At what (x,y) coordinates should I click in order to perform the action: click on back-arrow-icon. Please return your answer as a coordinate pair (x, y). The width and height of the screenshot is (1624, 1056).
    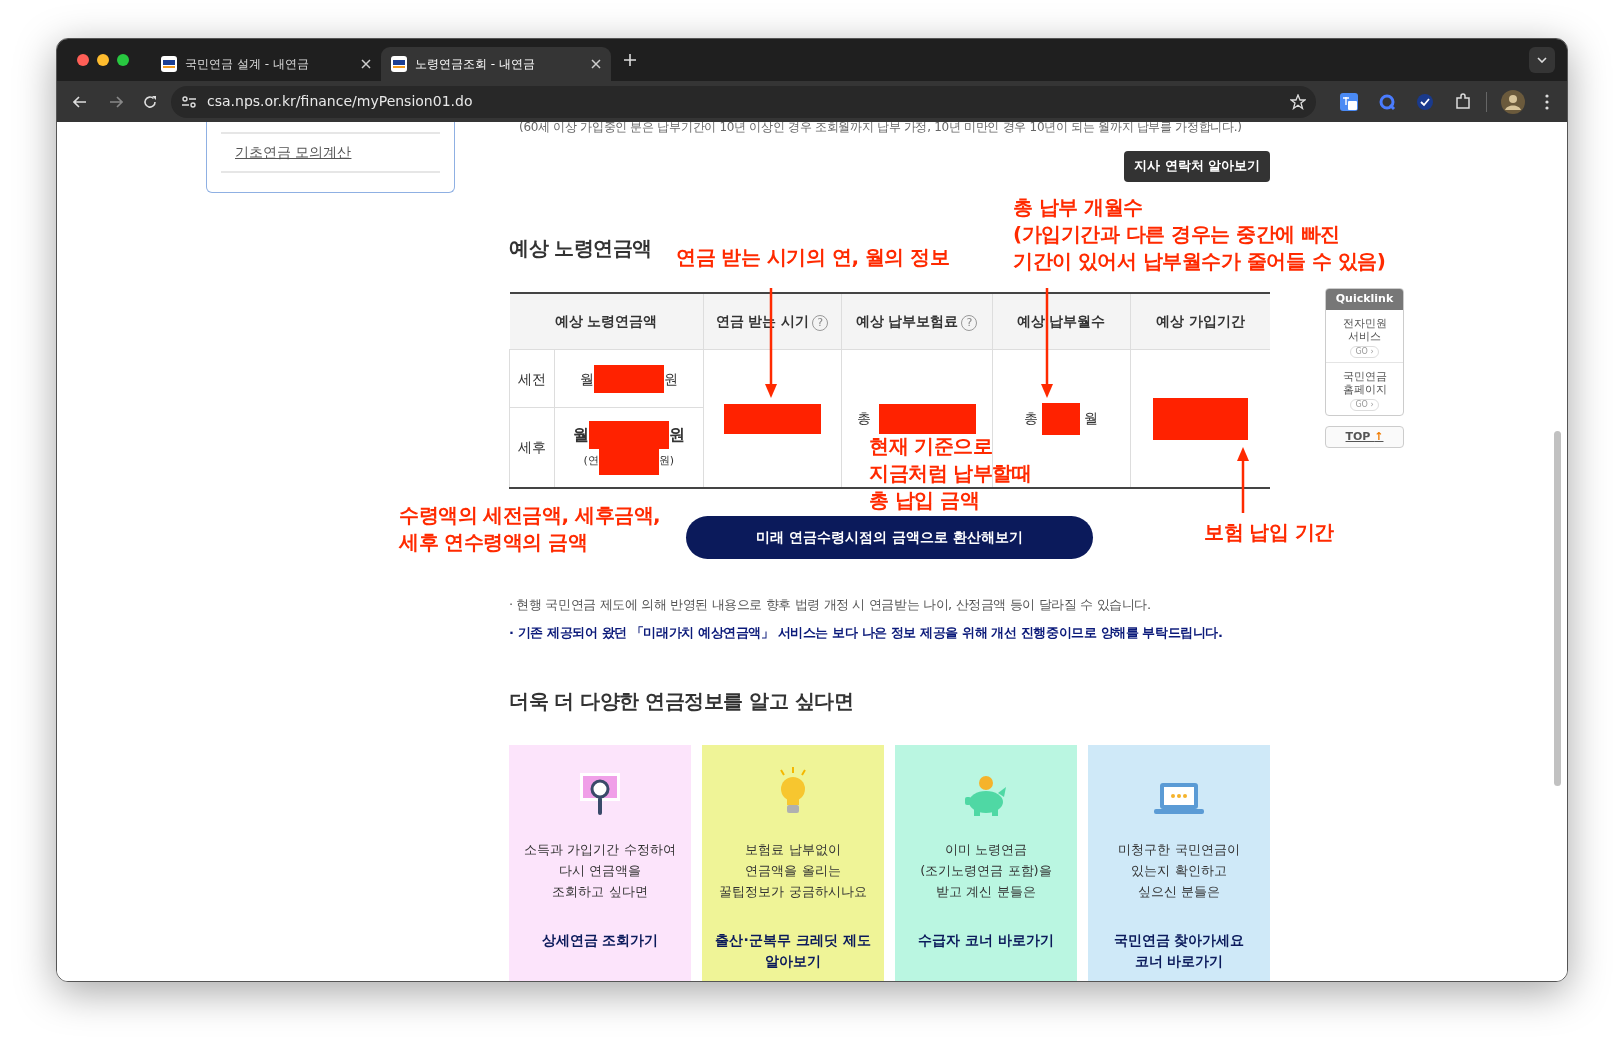
    Looking at the image, I should click on (80, 101).